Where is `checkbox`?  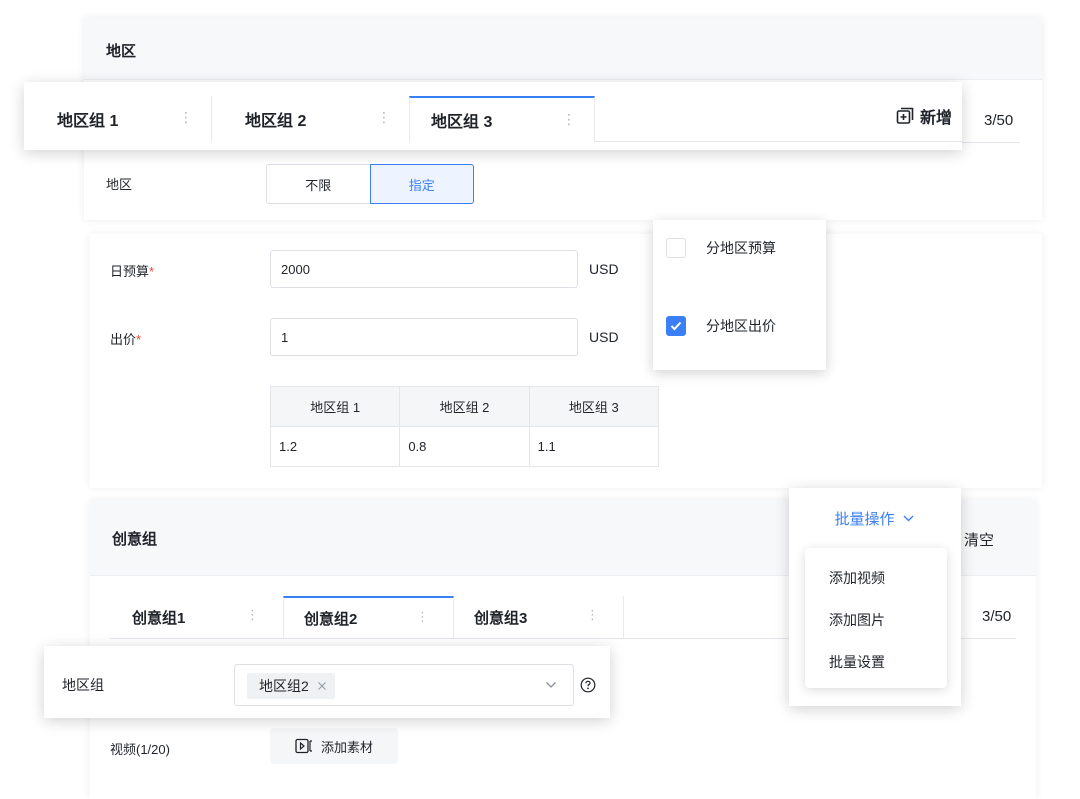 checkbox is located at coordinates (676, 248).